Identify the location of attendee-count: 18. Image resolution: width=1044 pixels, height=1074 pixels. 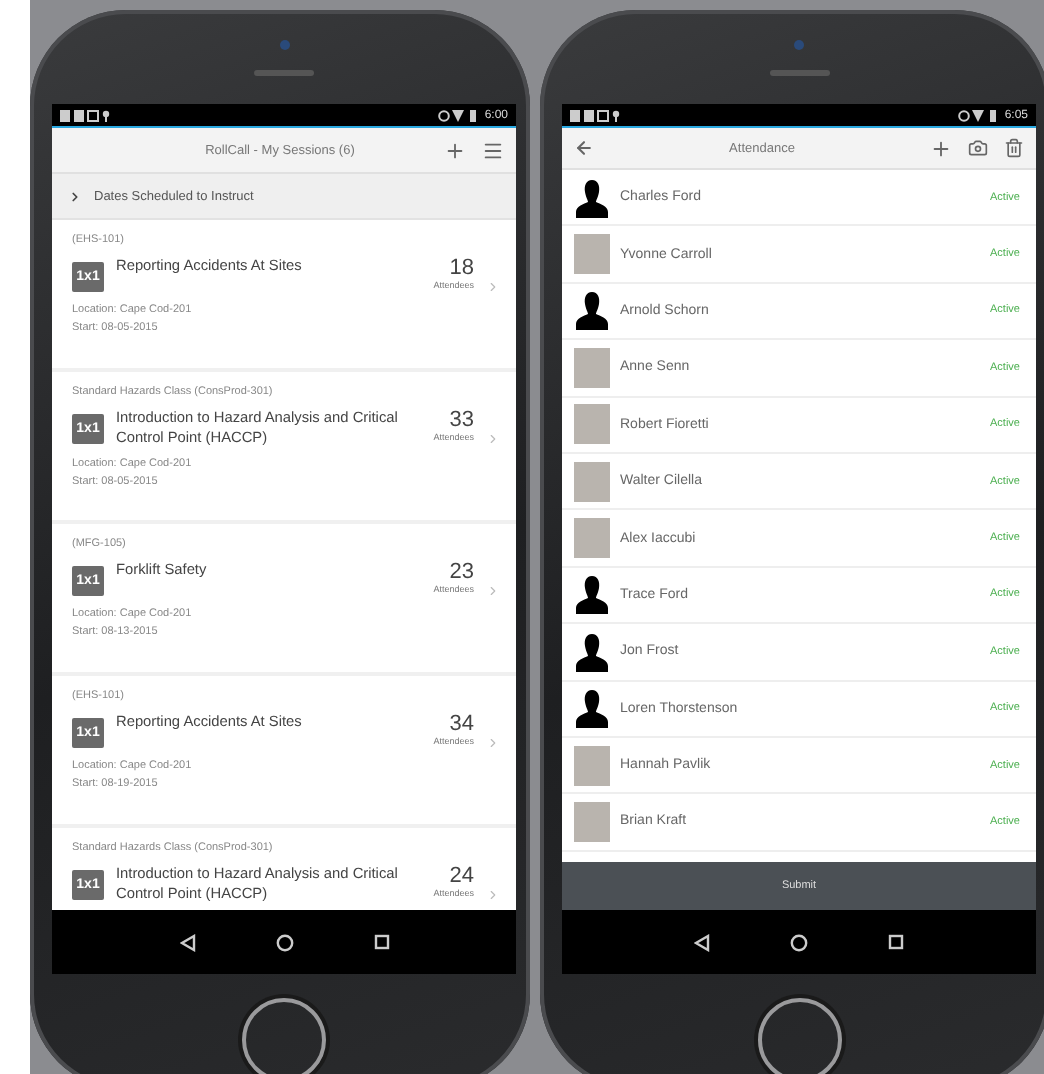
(461, 268).